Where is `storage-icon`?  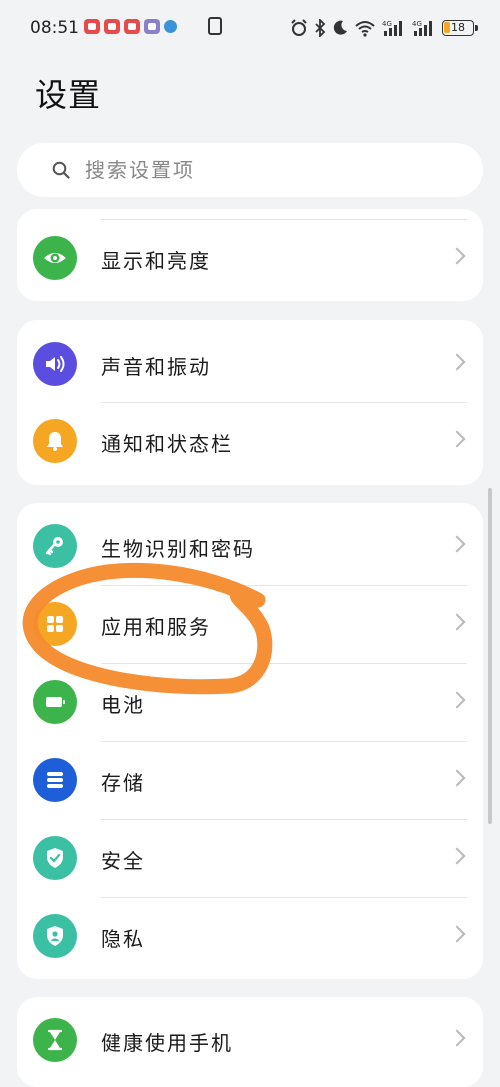
storage-icon is located at coordinates (55, 780).